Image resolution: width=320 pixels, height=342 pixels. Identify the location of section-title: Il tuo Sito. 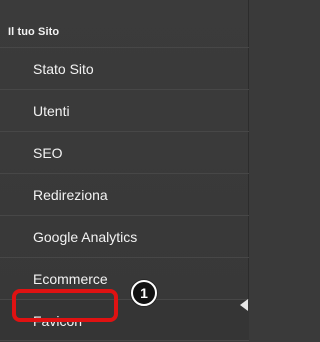
(34, 32).